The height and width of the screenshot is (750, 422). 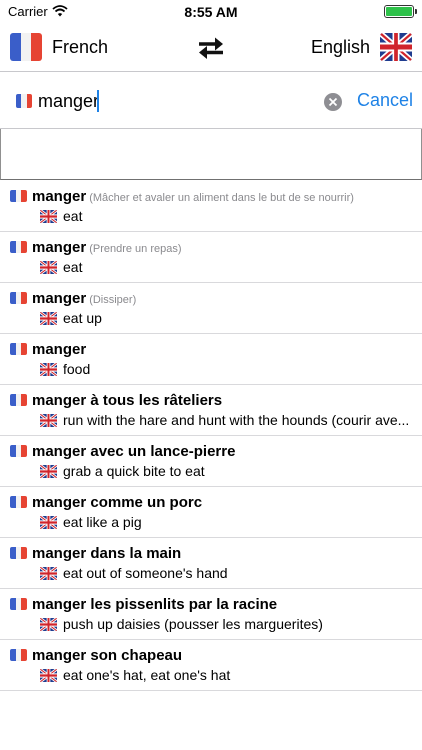 What do you see at coordinates (211, 154) in the screenshot?
I see `empty-panel` at bounding box center [211, 154].